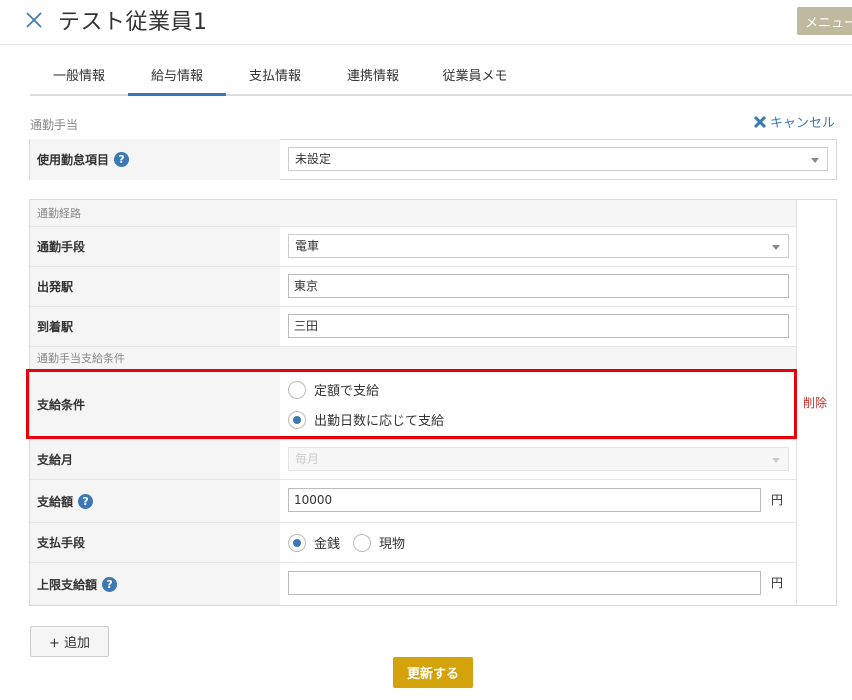 The image size is (852, 700). I want to click on attendance-item-label-cell: 使用勤怠項目 ?, so click(155, 159).